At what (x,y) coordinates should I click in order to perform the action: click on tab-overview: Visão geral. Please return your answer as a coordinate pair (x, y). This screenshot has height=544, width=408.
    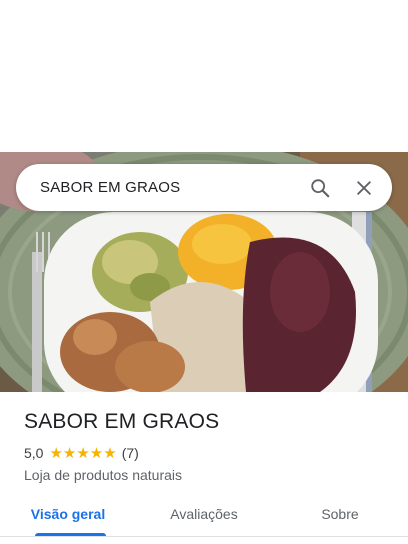
    Looking at the image, I should click on (68, 516).